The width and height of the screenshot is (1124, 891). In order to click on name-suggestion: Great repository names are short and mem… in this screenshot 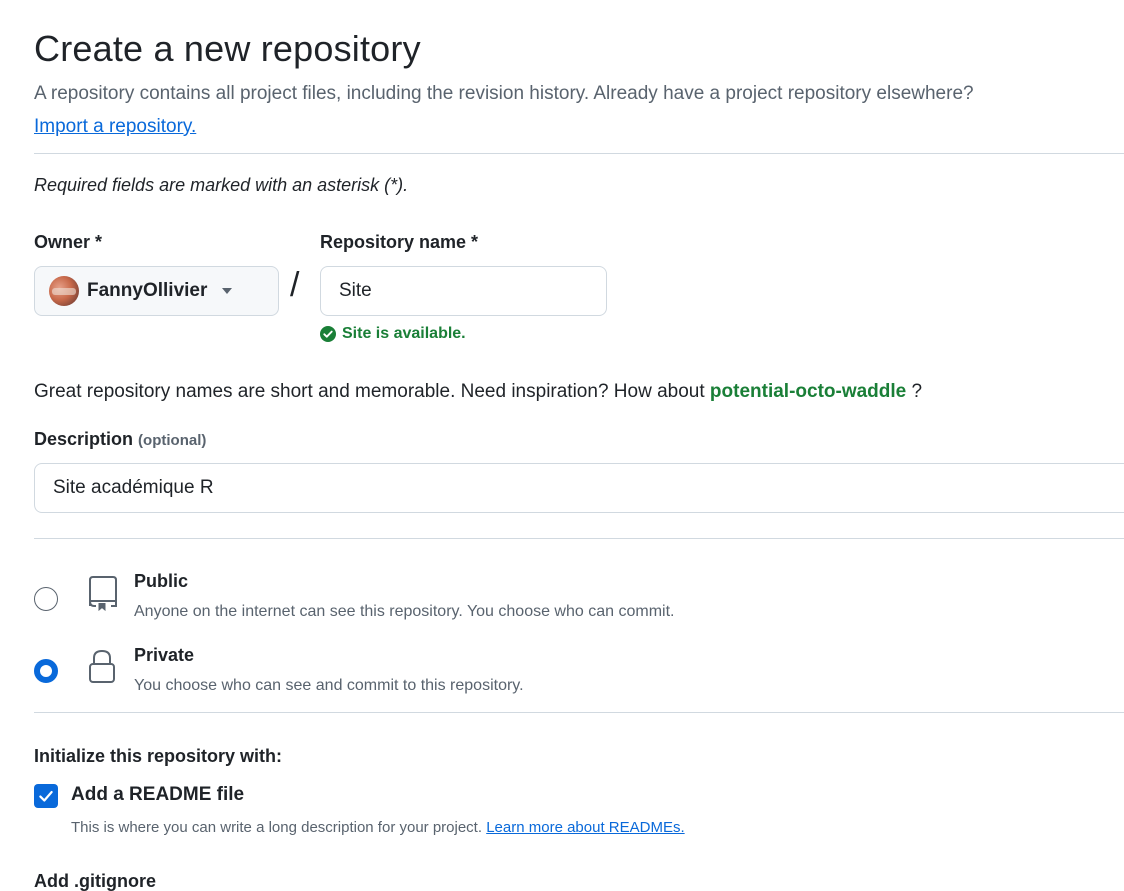, I will do `click(478, 392)`.